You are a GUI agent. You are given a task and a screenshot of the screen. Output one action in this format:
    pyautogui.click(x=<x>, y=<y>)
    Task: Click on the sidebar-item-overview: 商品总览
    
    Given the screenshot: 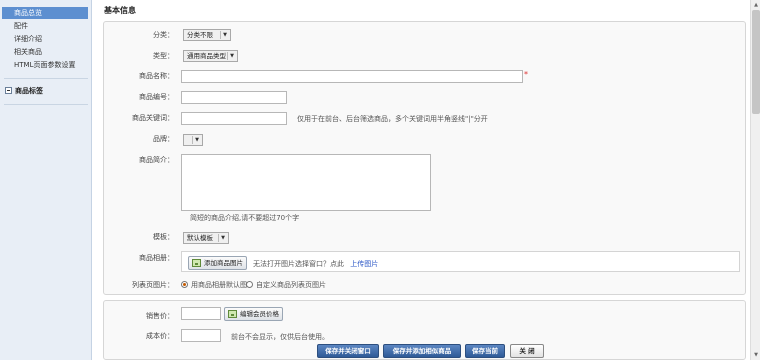 What is the action you would take?
    pyautogui.click(x=45, y=13)
    